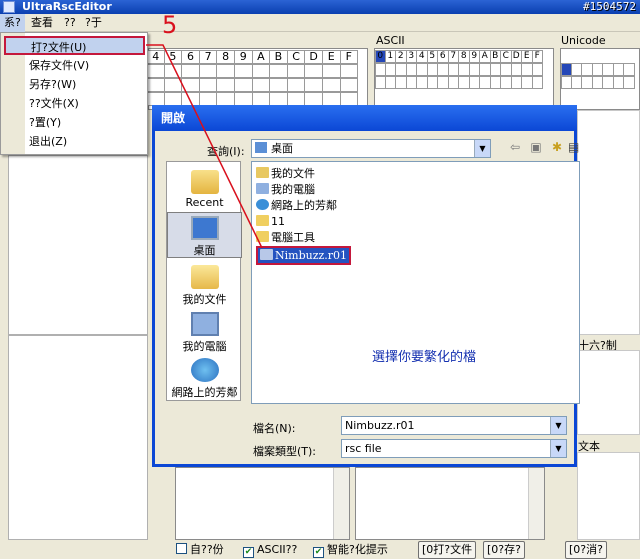 Image resolution: width=640 pixels, height=559 pixels. Describe the element at coordinates (504, 550) in the screenshot. I see `save-button: [0?存?` at that location.